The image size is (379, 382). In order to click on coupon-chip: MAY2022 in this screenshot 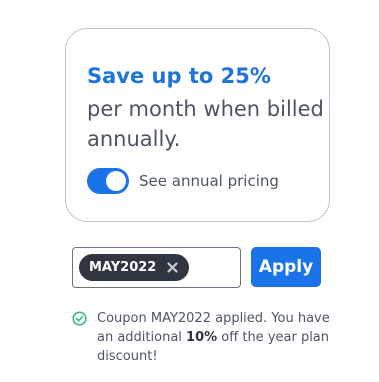, I will do `click(134, 267)`.